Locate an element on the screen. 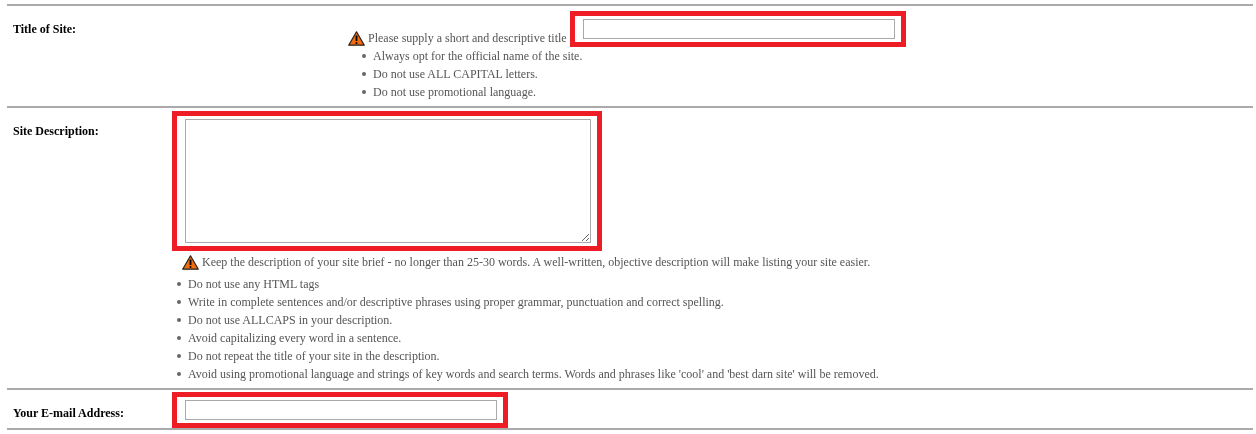  field-label: Title of Site: is located at coordinates (45, 29).